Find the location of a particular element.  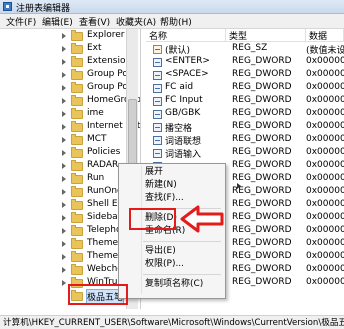

menu-help: 帮助(H) is located at coordinates (176, 21).